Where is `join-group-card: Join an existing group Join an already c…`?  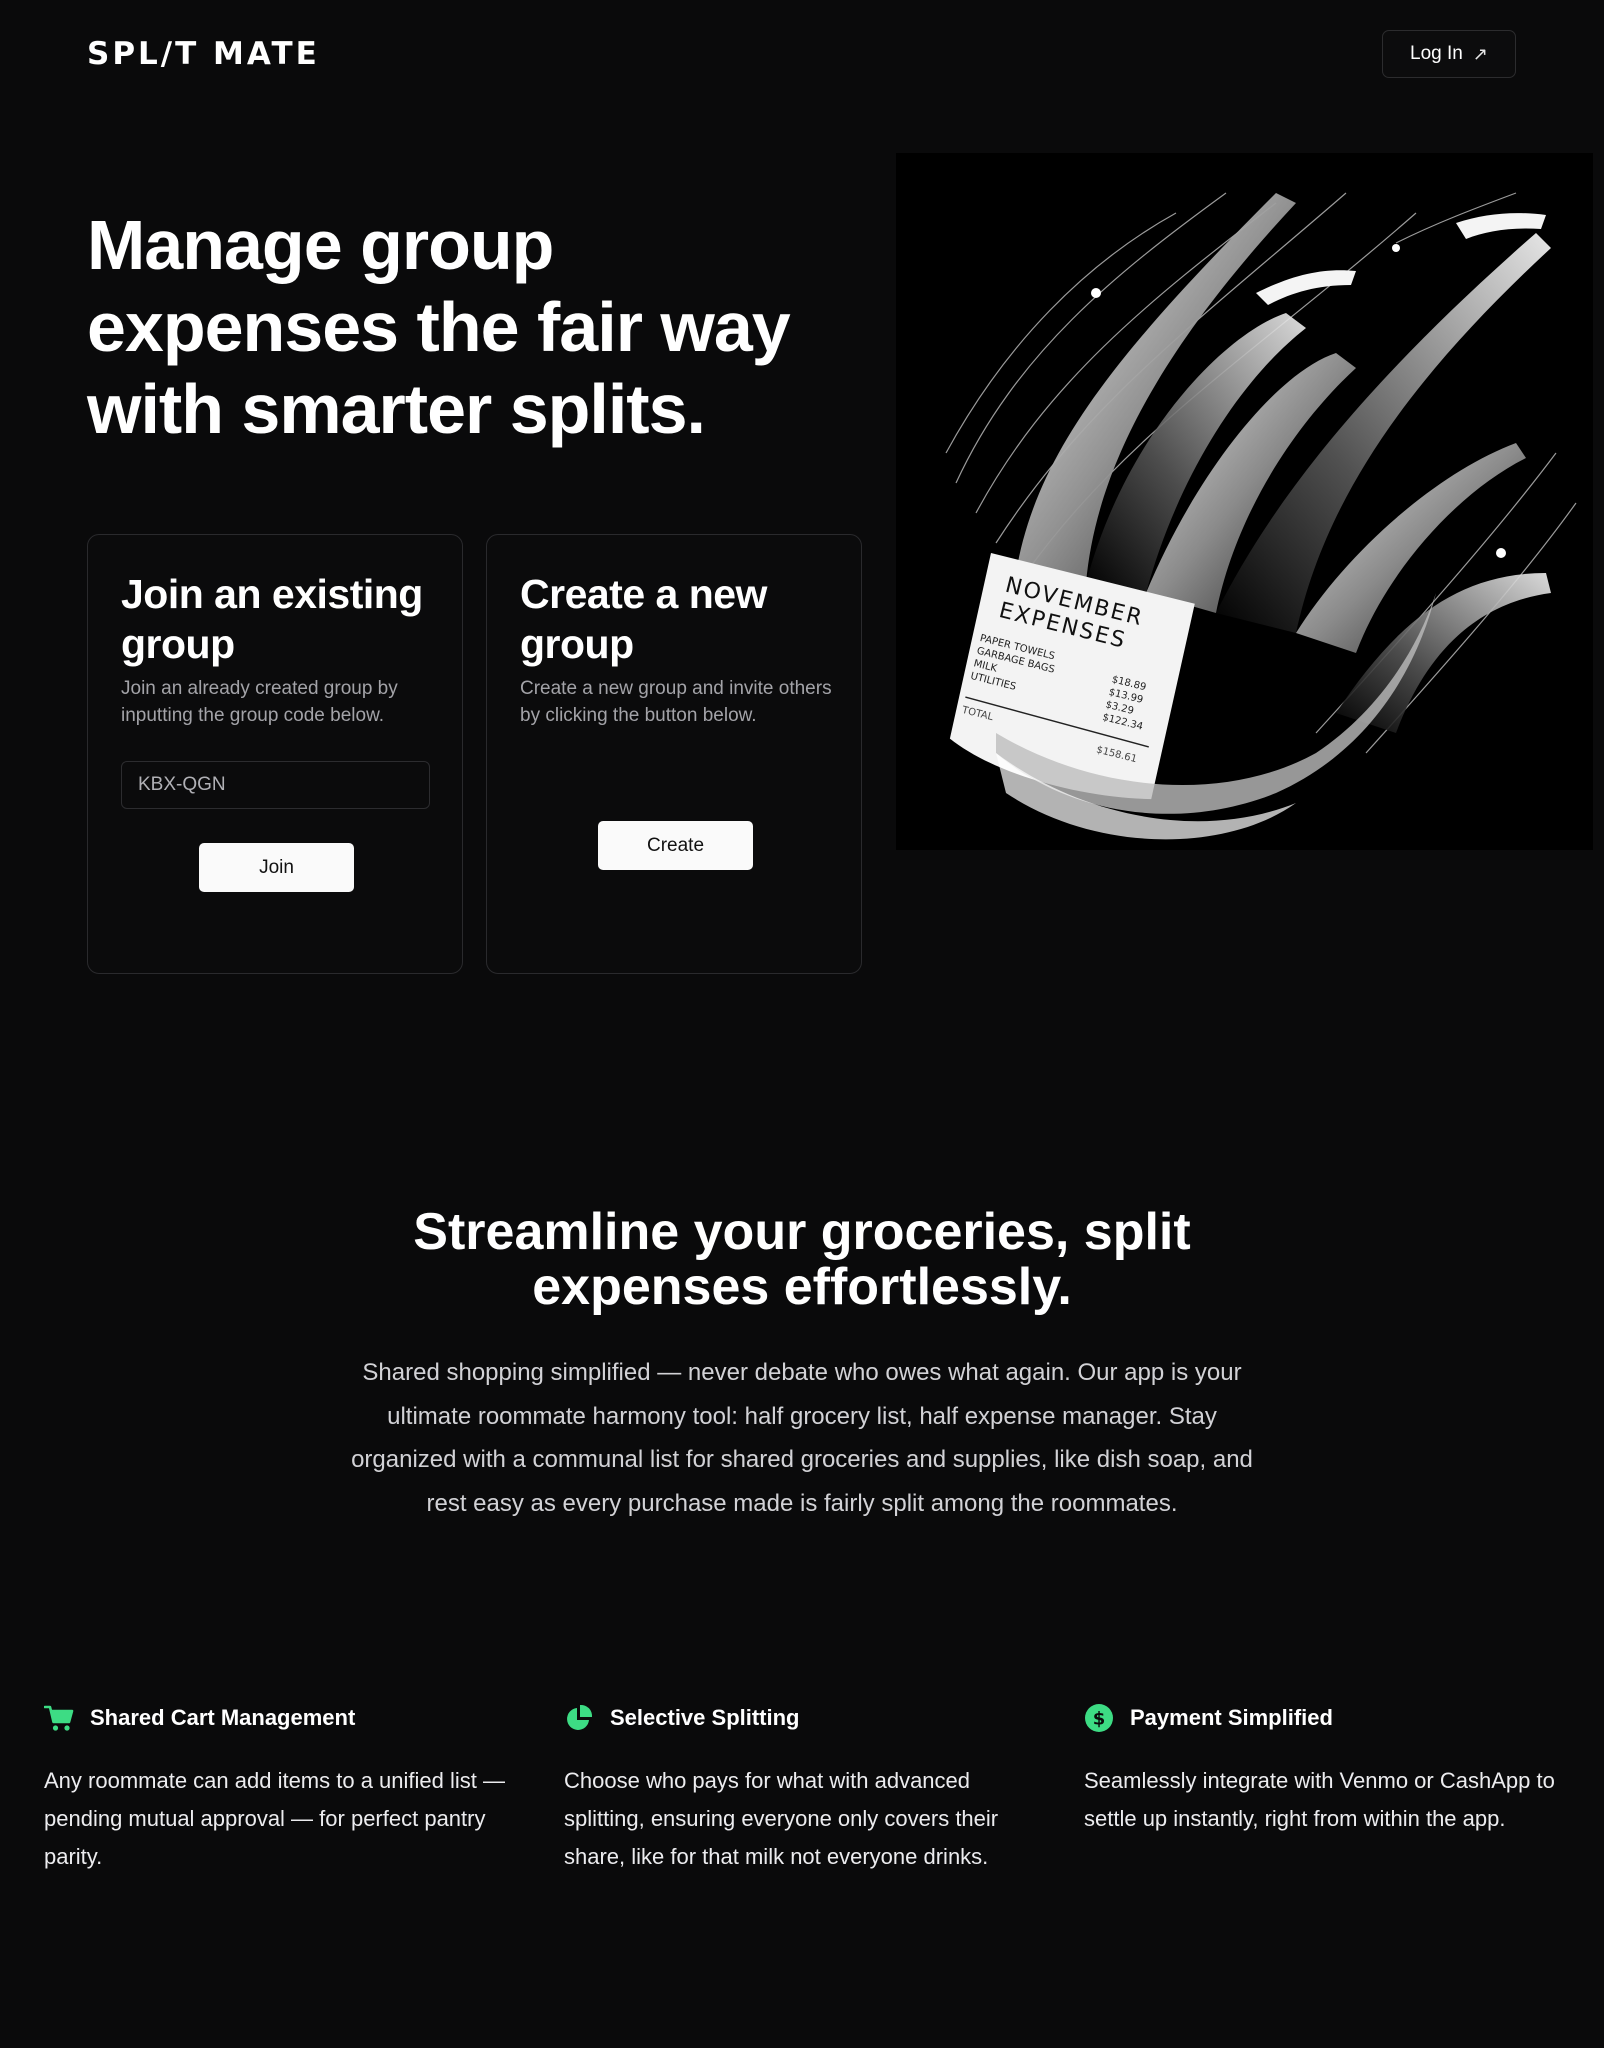
join-group-card: Join an existing group Join an already c… is located at coordinates (275, 754).